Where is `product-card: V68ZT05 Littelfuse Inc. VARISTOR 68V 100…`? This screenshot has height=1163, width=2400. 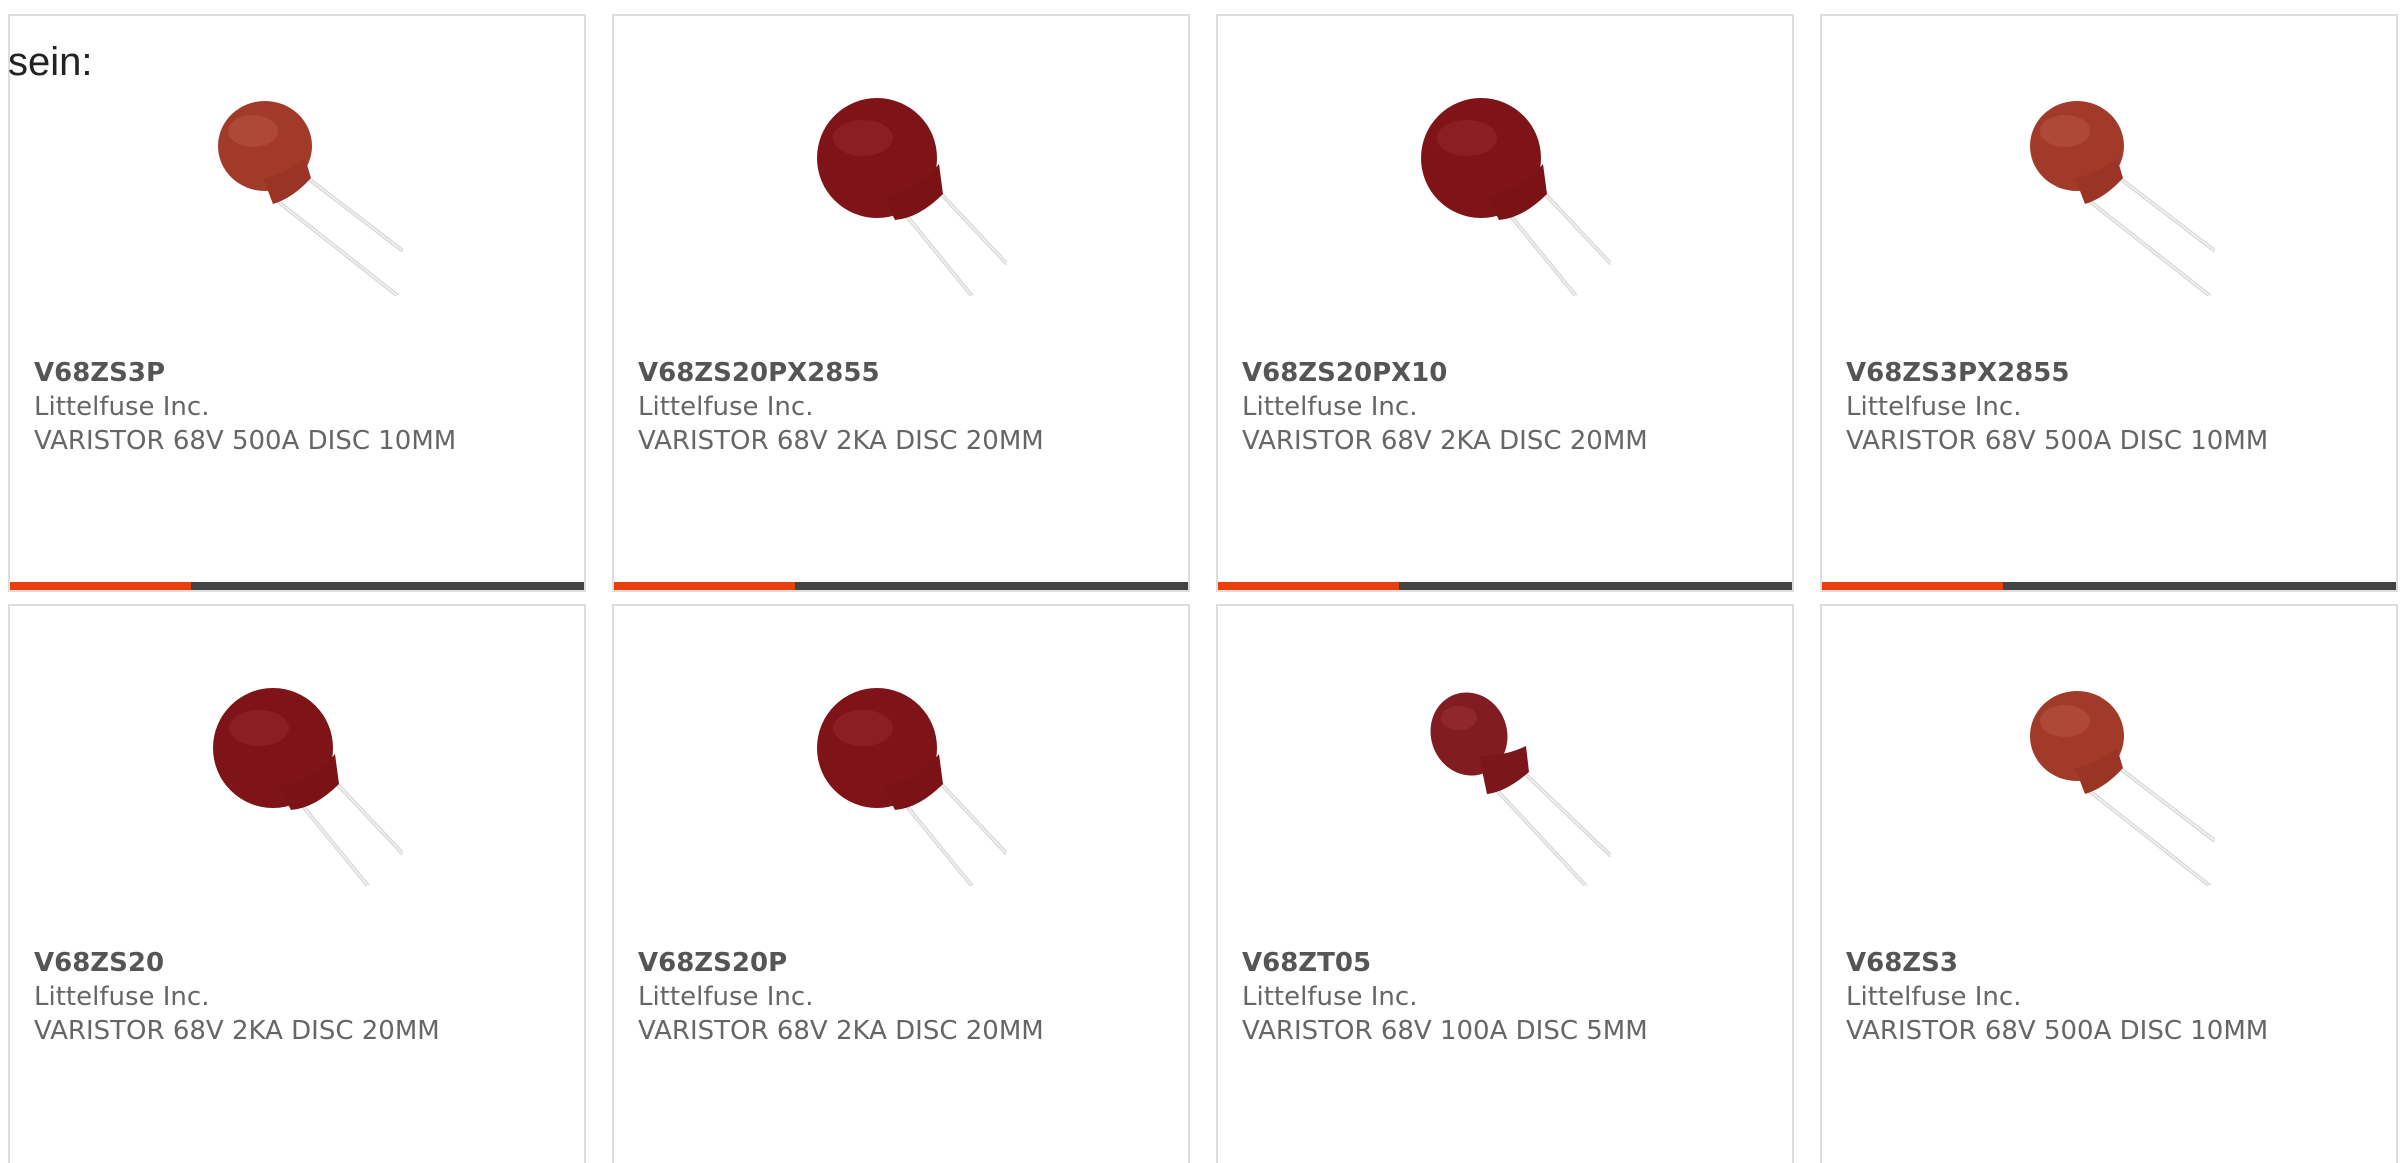 product-card: V68ZT05 Littelfuse Inc. VARISTOR 68V 100… is located at coordinates (1505, 883).